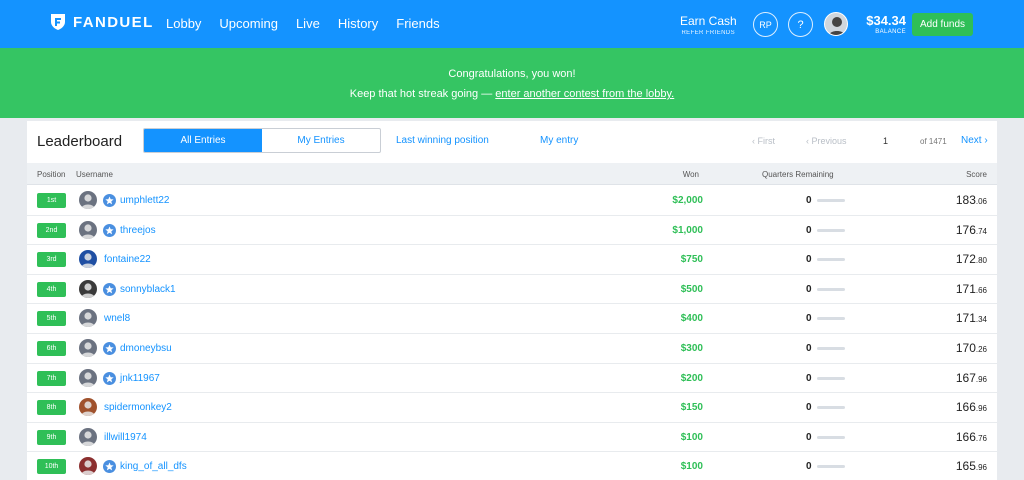 Image resolution: width=1024 pixels, height=480 pixels. I want to click on col-position: Position, so click(51, 174).